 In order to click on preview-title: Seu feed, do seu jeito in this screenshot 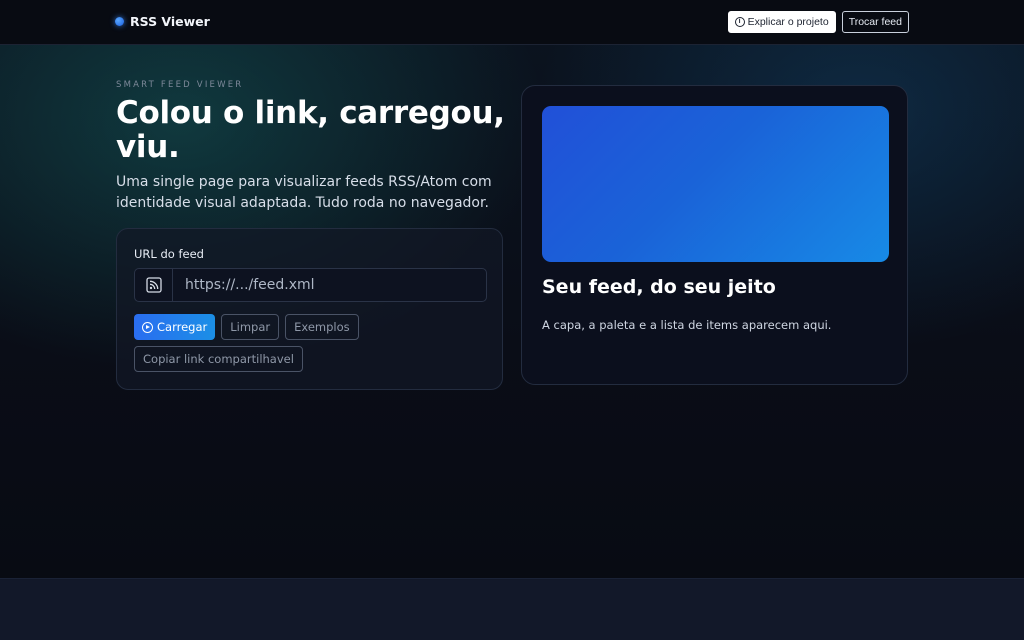, I will do `click(659, 287)`.